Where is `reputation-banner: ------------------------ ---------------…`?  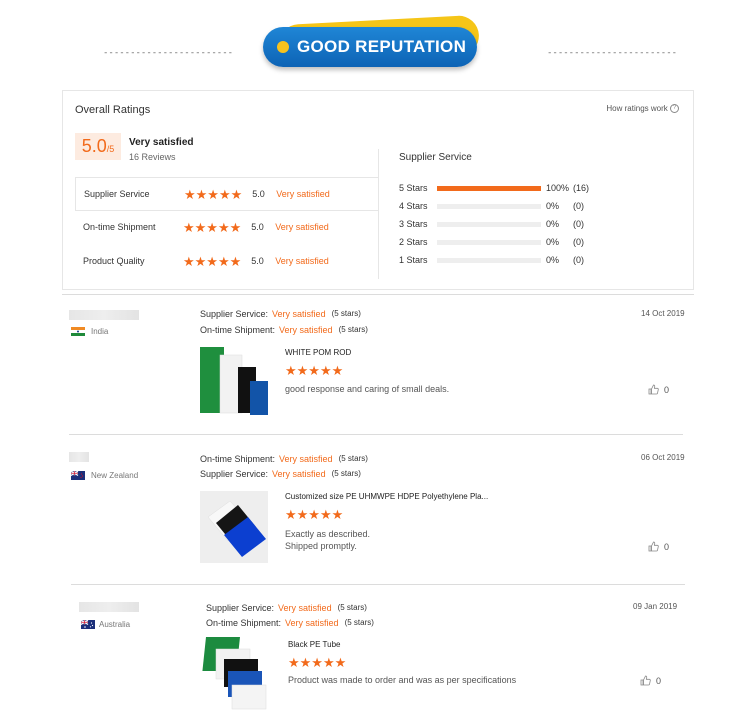 reputation-banner: ------------------------ ---------------… is located at coordinates (375, 42).